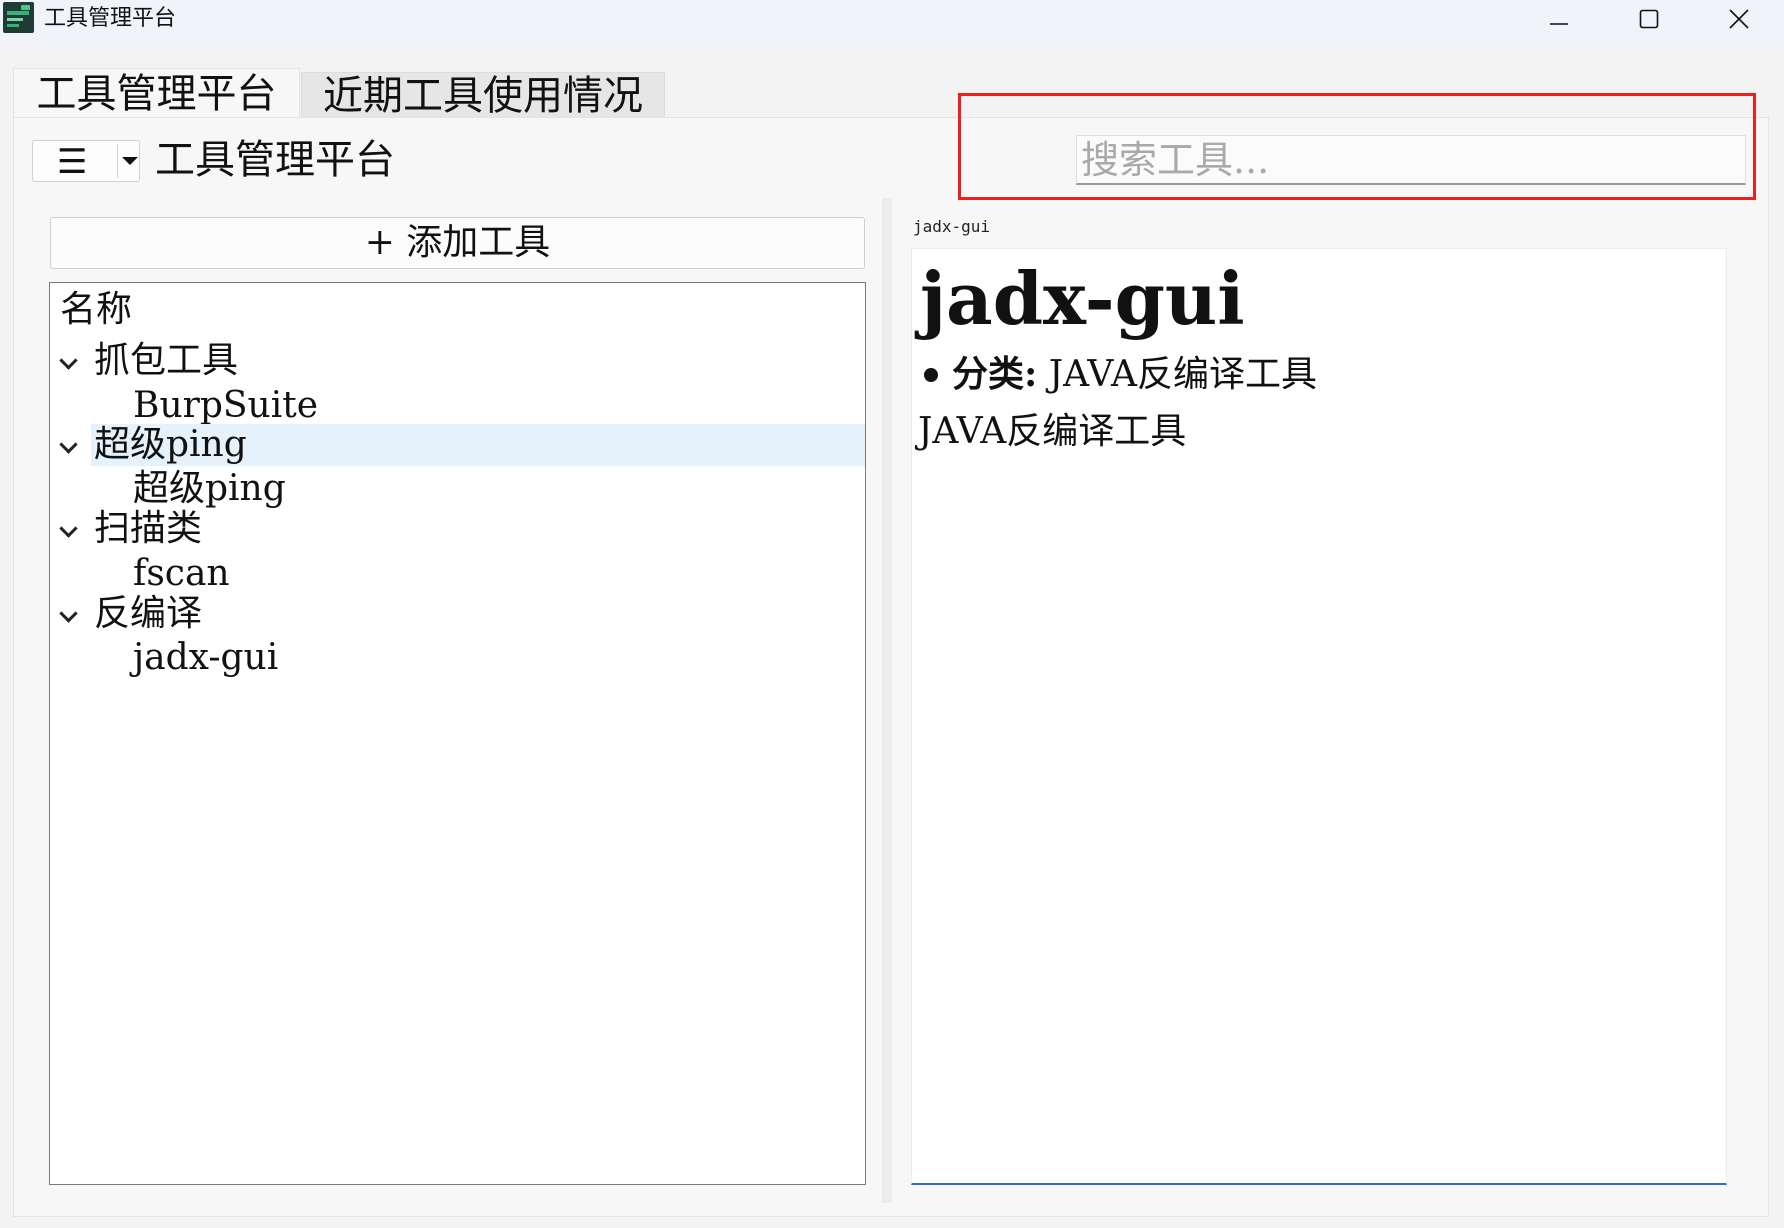 This screenshot has width=1784, height=1228. I want to click on hamburger-icon: ☰, so click(72, 162).